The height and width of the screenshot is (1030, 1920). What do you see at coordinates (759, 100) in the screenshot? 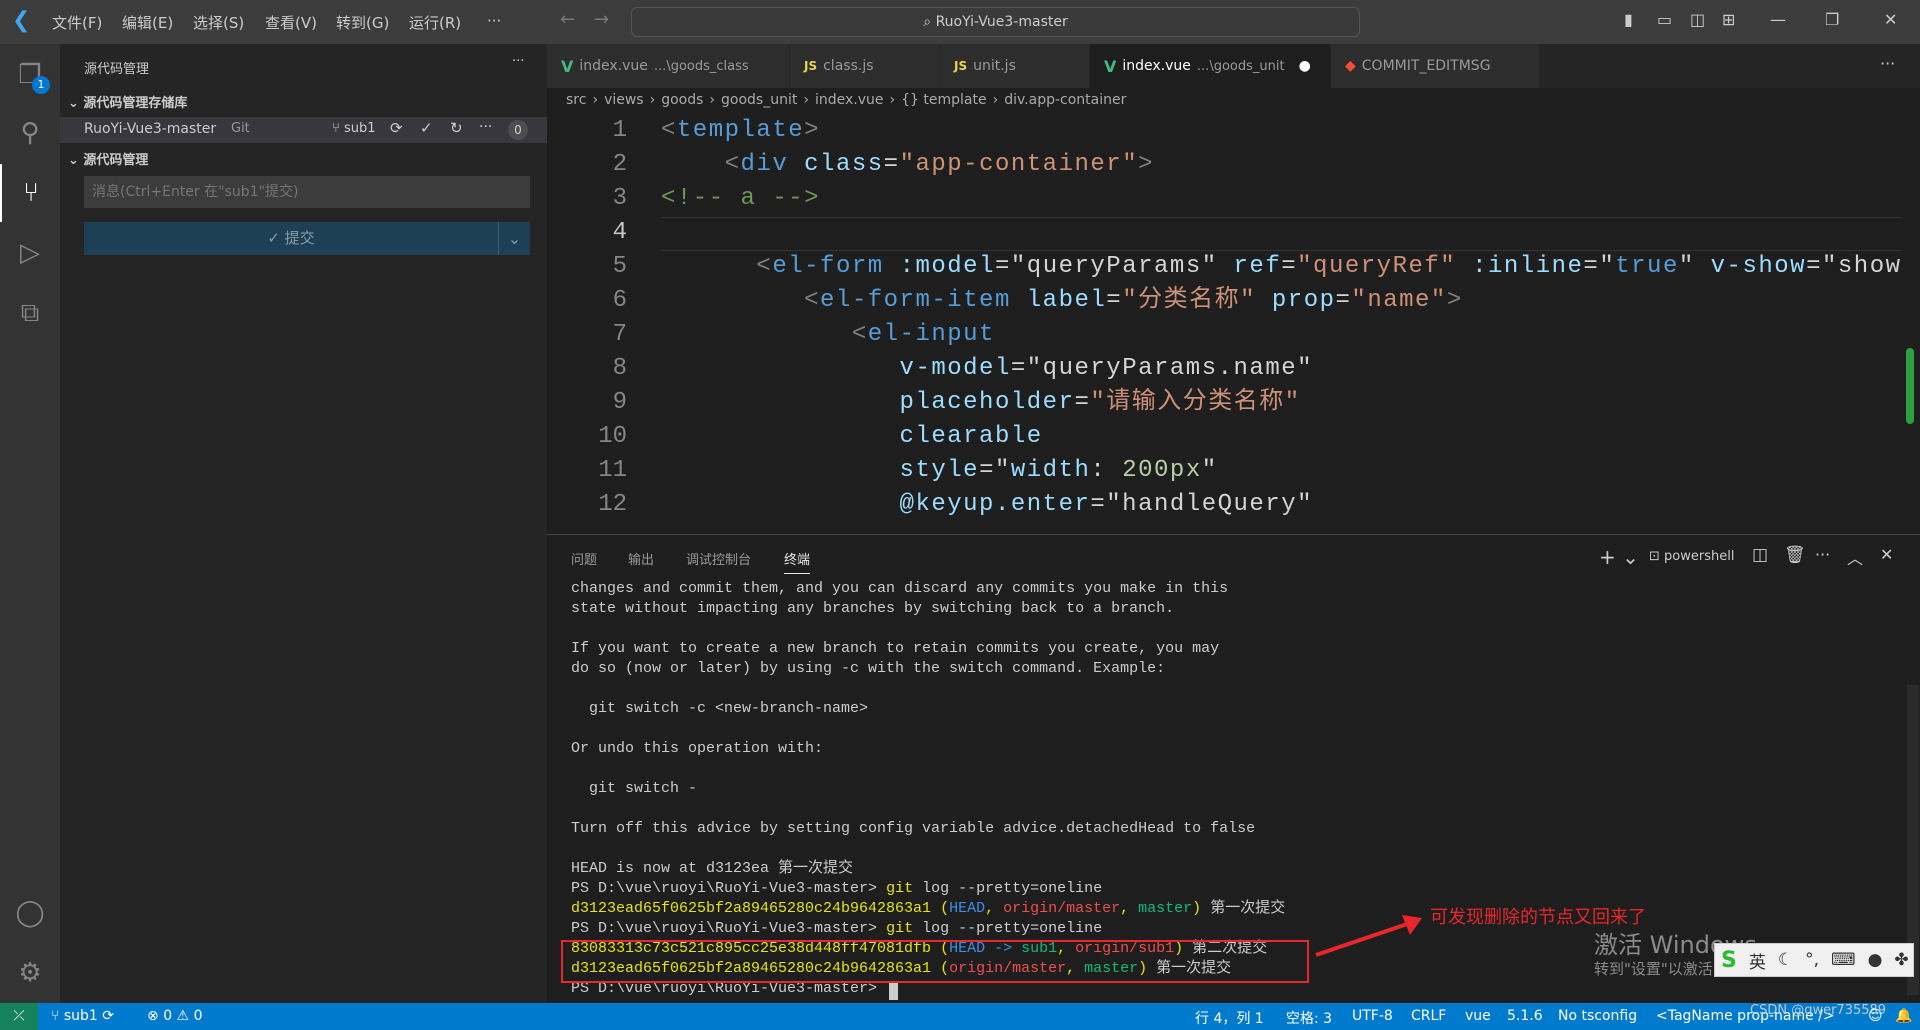
I see `breadcrumb-item: goods_unit` at bounding box center [759, 100].